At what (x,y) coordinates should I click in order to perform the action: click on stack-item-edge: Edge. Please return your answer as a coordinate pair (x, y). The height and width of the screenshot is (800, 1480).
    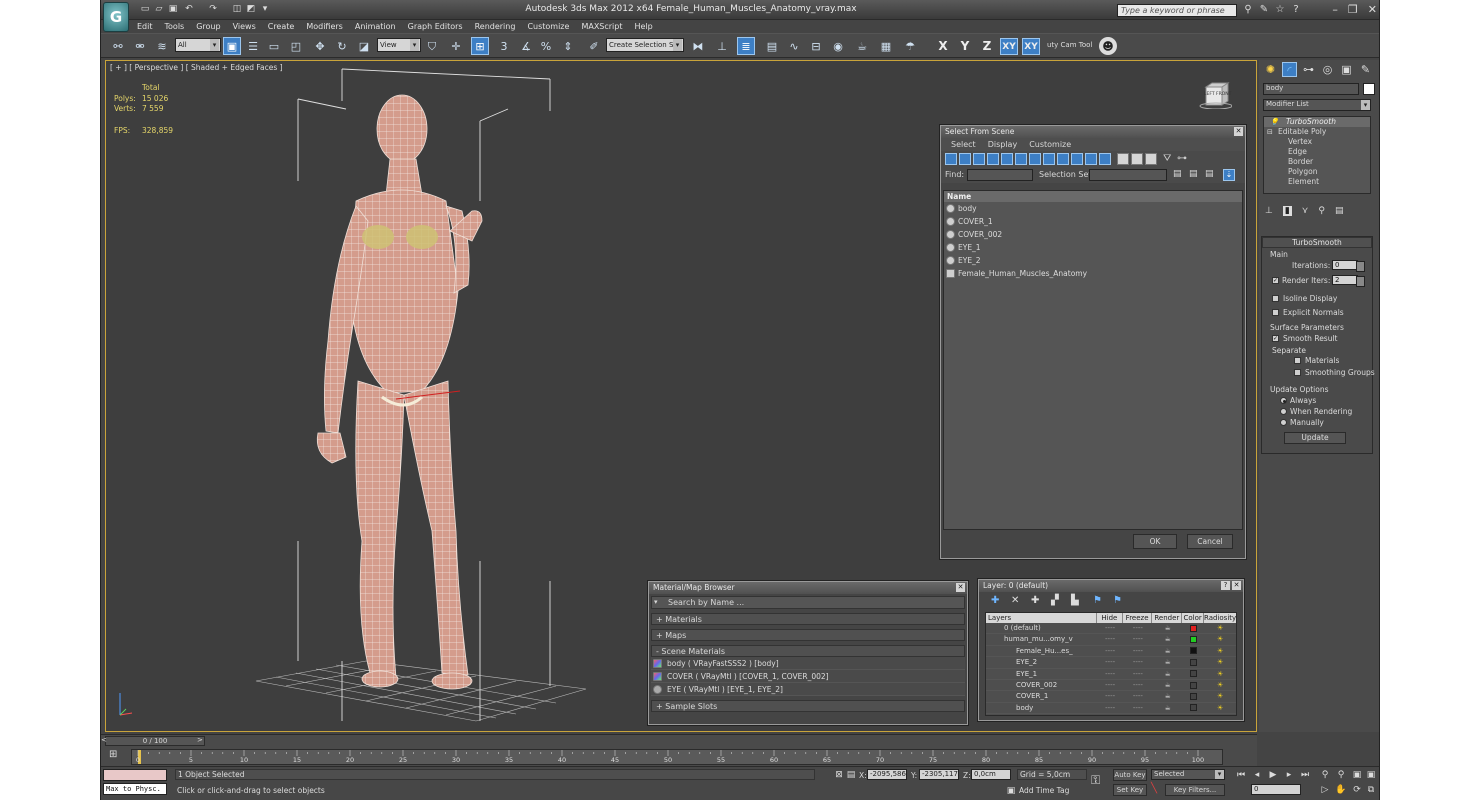
    Looking at the image, I should click on (1317, 152).